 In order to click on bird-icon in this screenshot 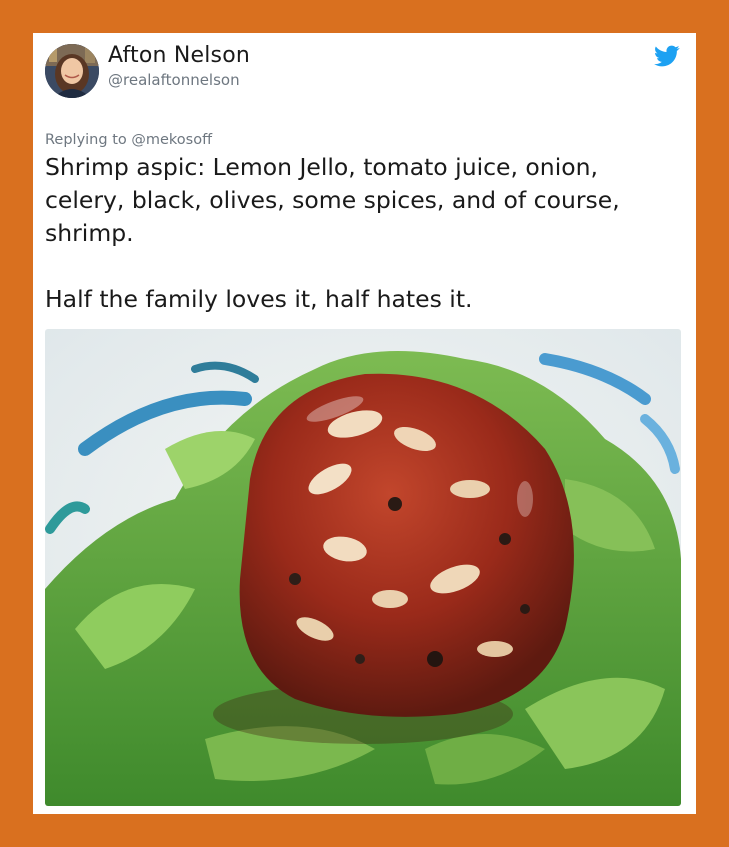, I will do `click(667, 56)`.